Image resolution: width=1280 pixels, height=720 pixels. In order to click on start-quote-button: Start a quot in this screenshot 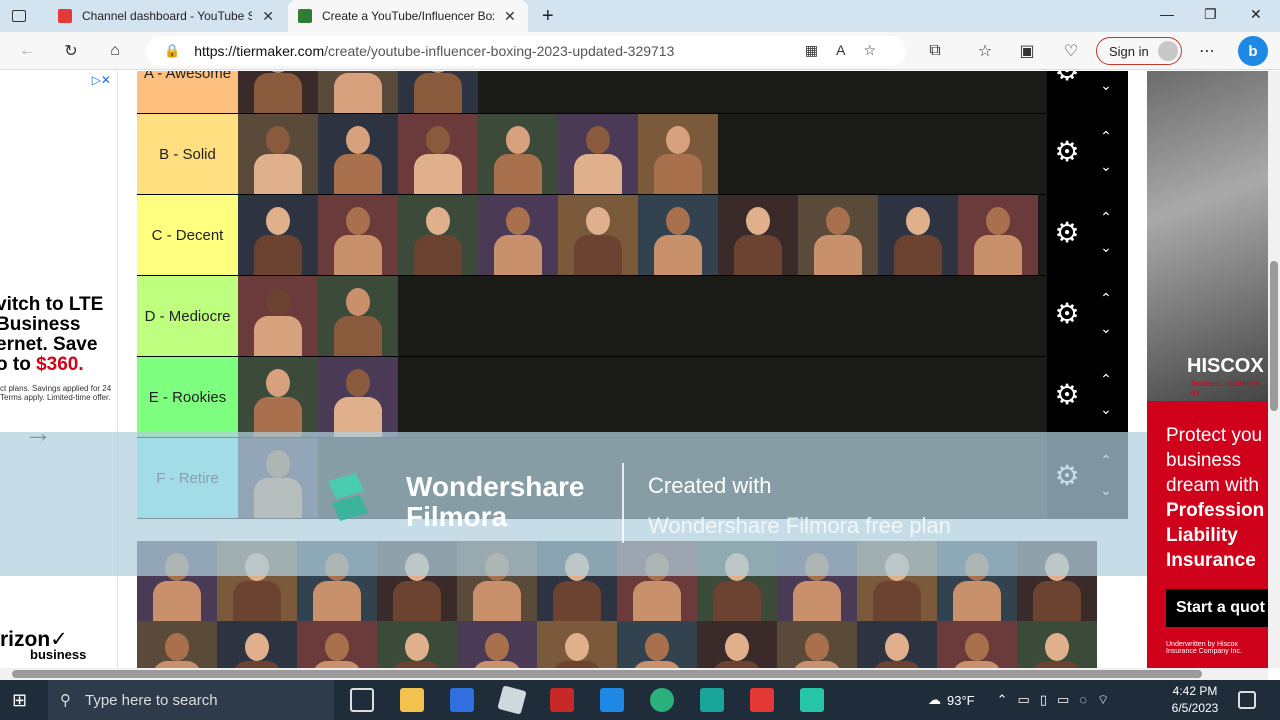, I will do `click(1217, 608)`.